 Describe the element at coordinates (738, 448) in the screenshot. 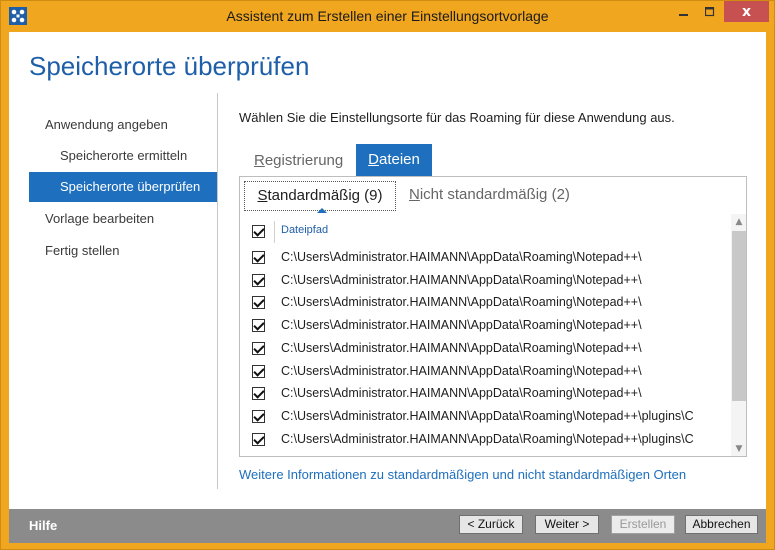

I see `scroll-down-icon: ▼` at that location.